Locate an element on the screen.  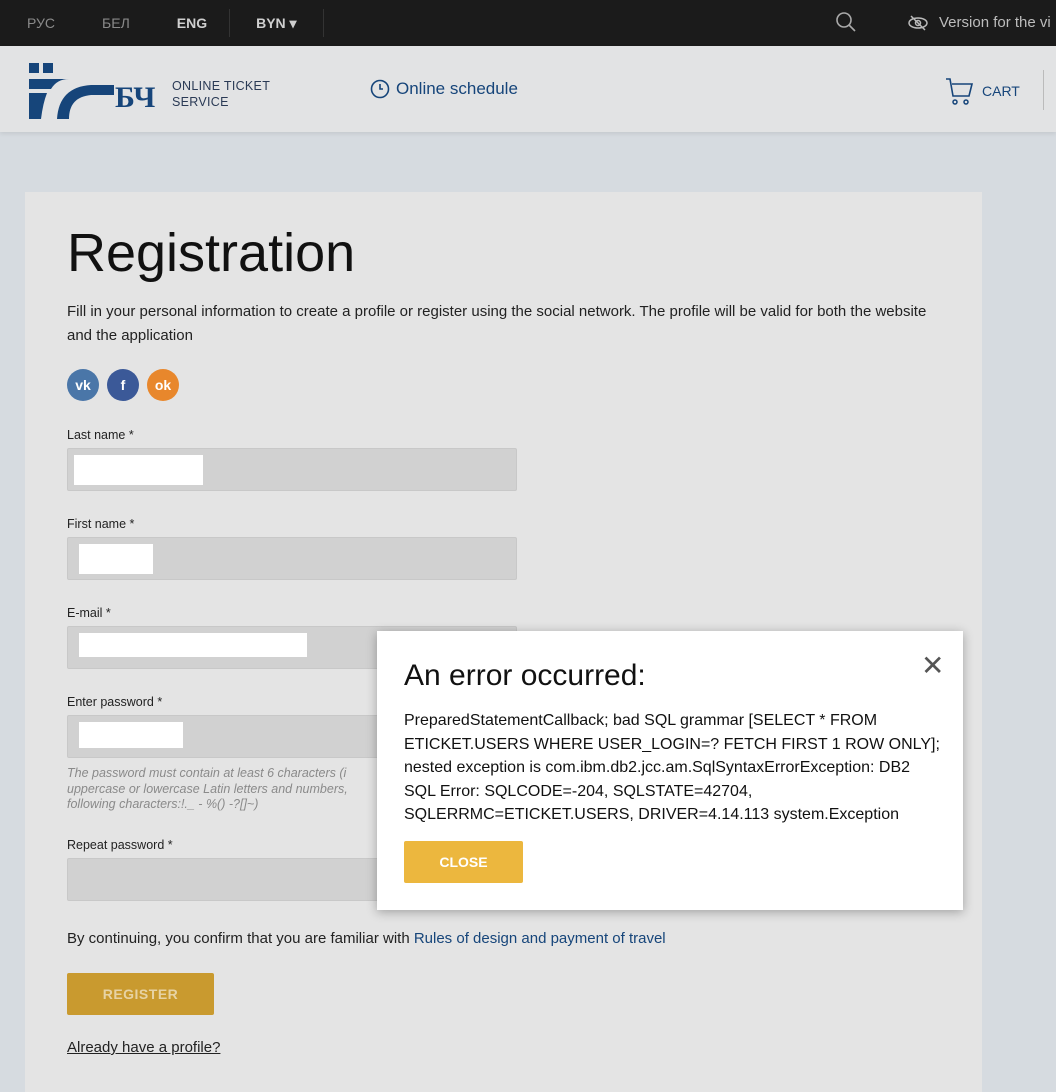
online-schedule-link: Online schedule is located at coordinates (444, 89).